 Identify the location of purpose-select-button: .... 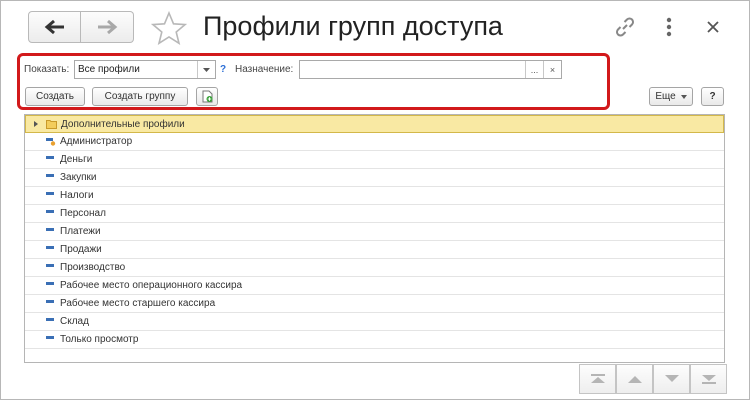
(534, 69).